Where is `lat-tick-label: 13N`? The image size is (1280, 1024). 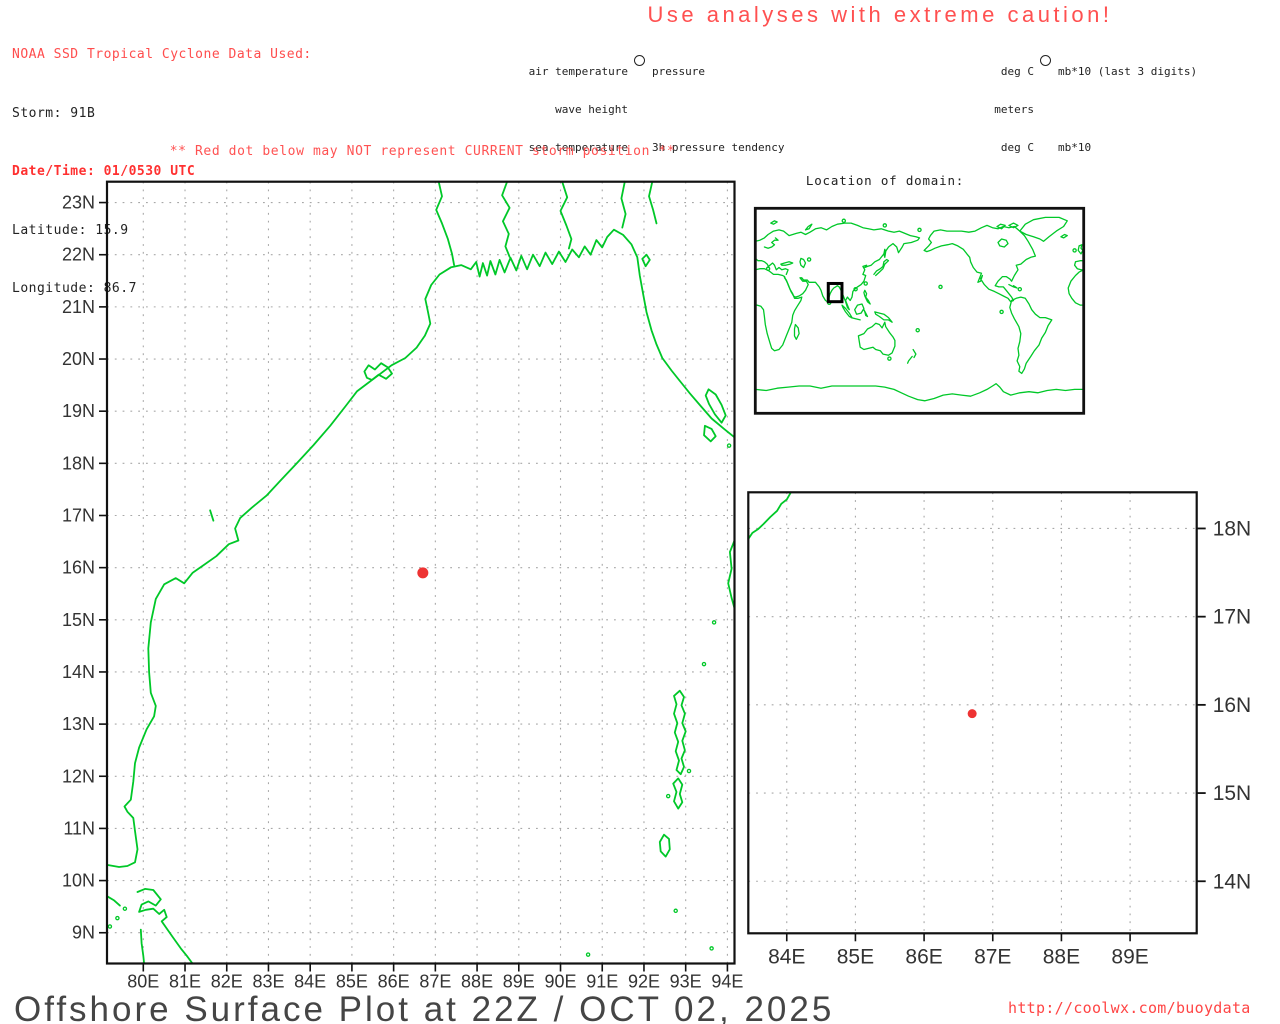 lat-tick-label: 13N is located at coordinates (78, 724).